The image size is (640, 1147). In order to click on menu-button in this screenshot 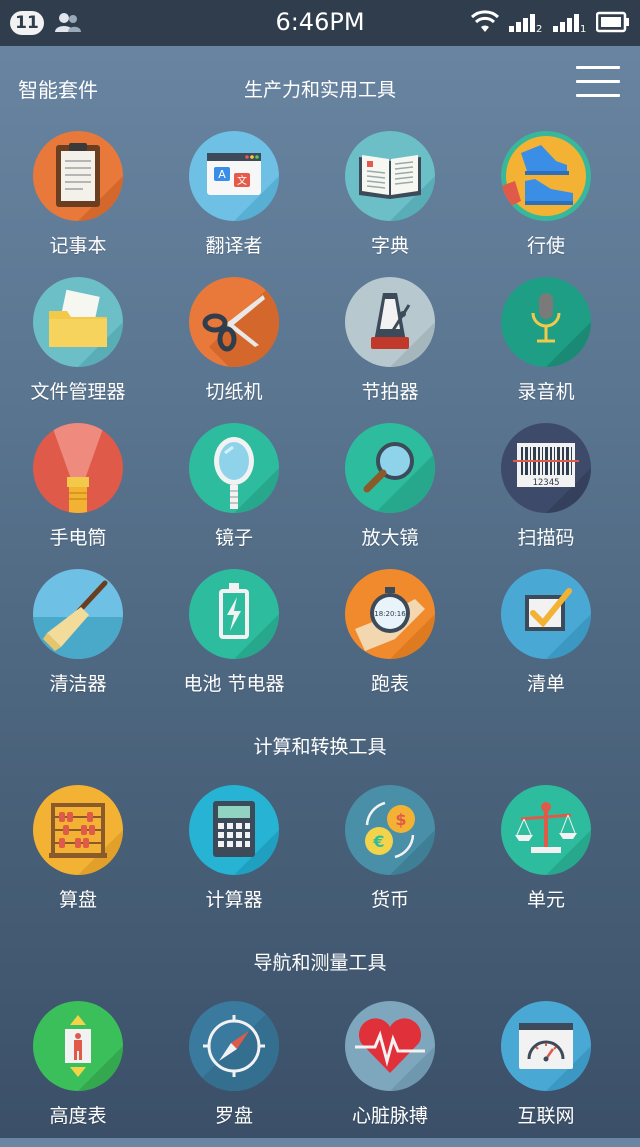, I will do `click(598, 82)`.